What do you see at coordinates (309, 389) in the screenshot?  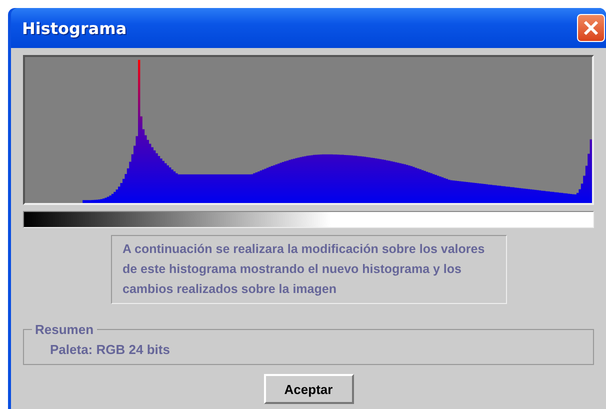 I see `accept-button: Aceptar` at bounding box center [309, 389].